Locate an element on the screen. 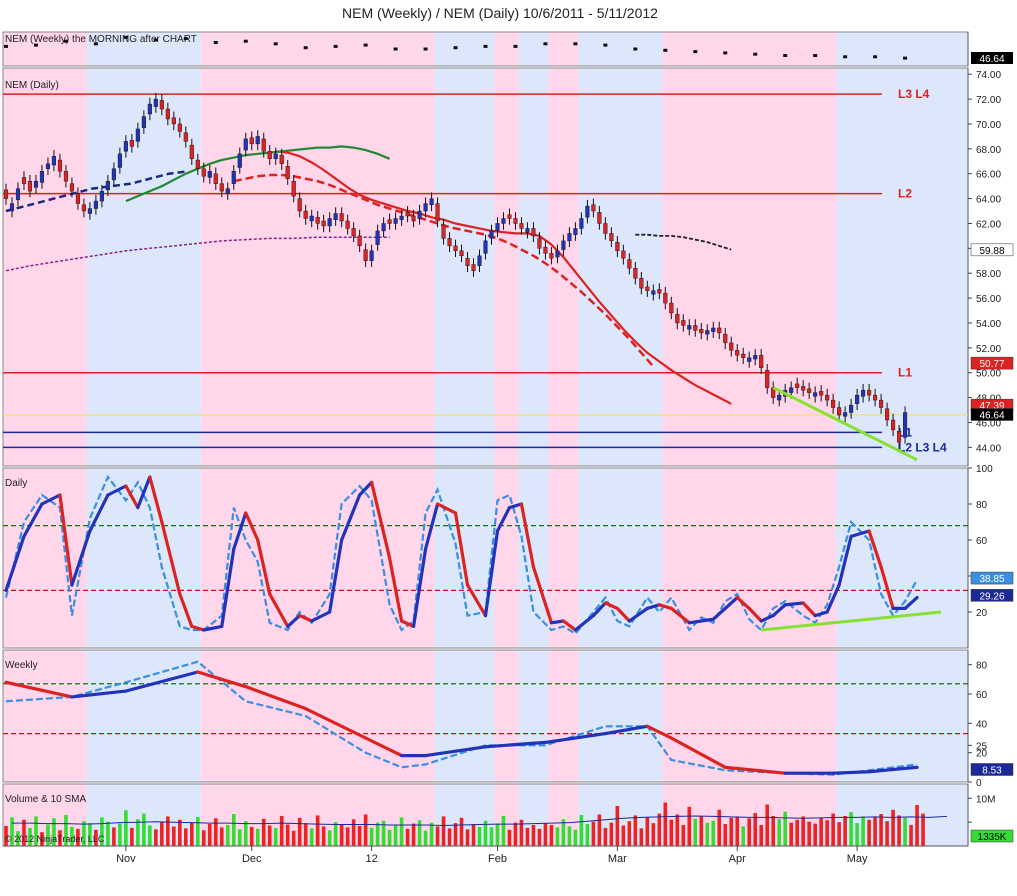  y-tick-label: 64.00 is located at coordinates (988, 200).